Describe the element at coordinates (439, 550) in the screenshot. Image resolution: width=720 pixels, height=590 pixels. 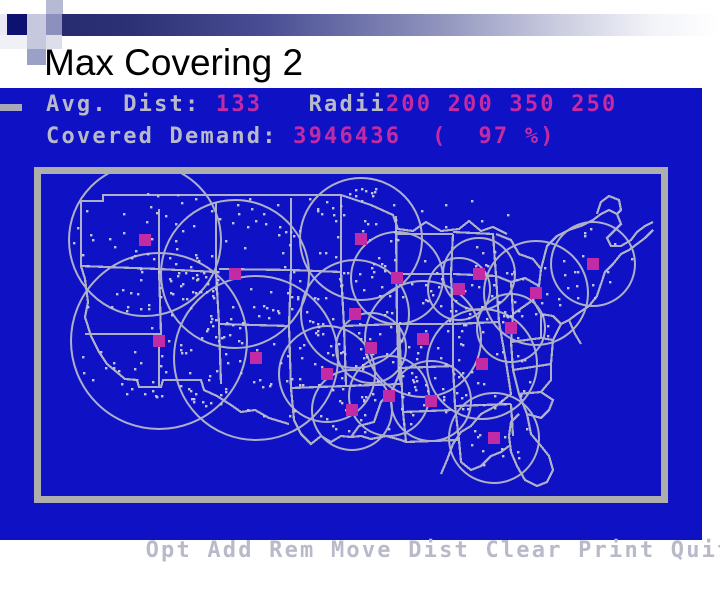
I see `menu-item-dist: Dist` at that location.